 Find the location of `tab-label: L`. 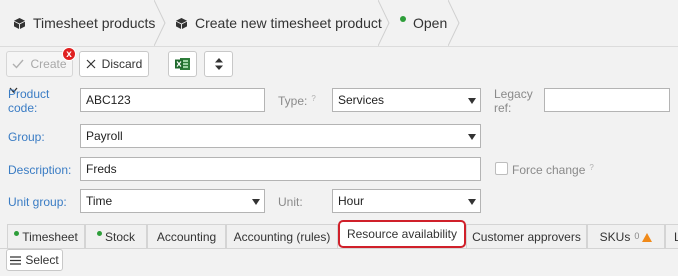

tab-label: L is located at coordinates (676, 236).